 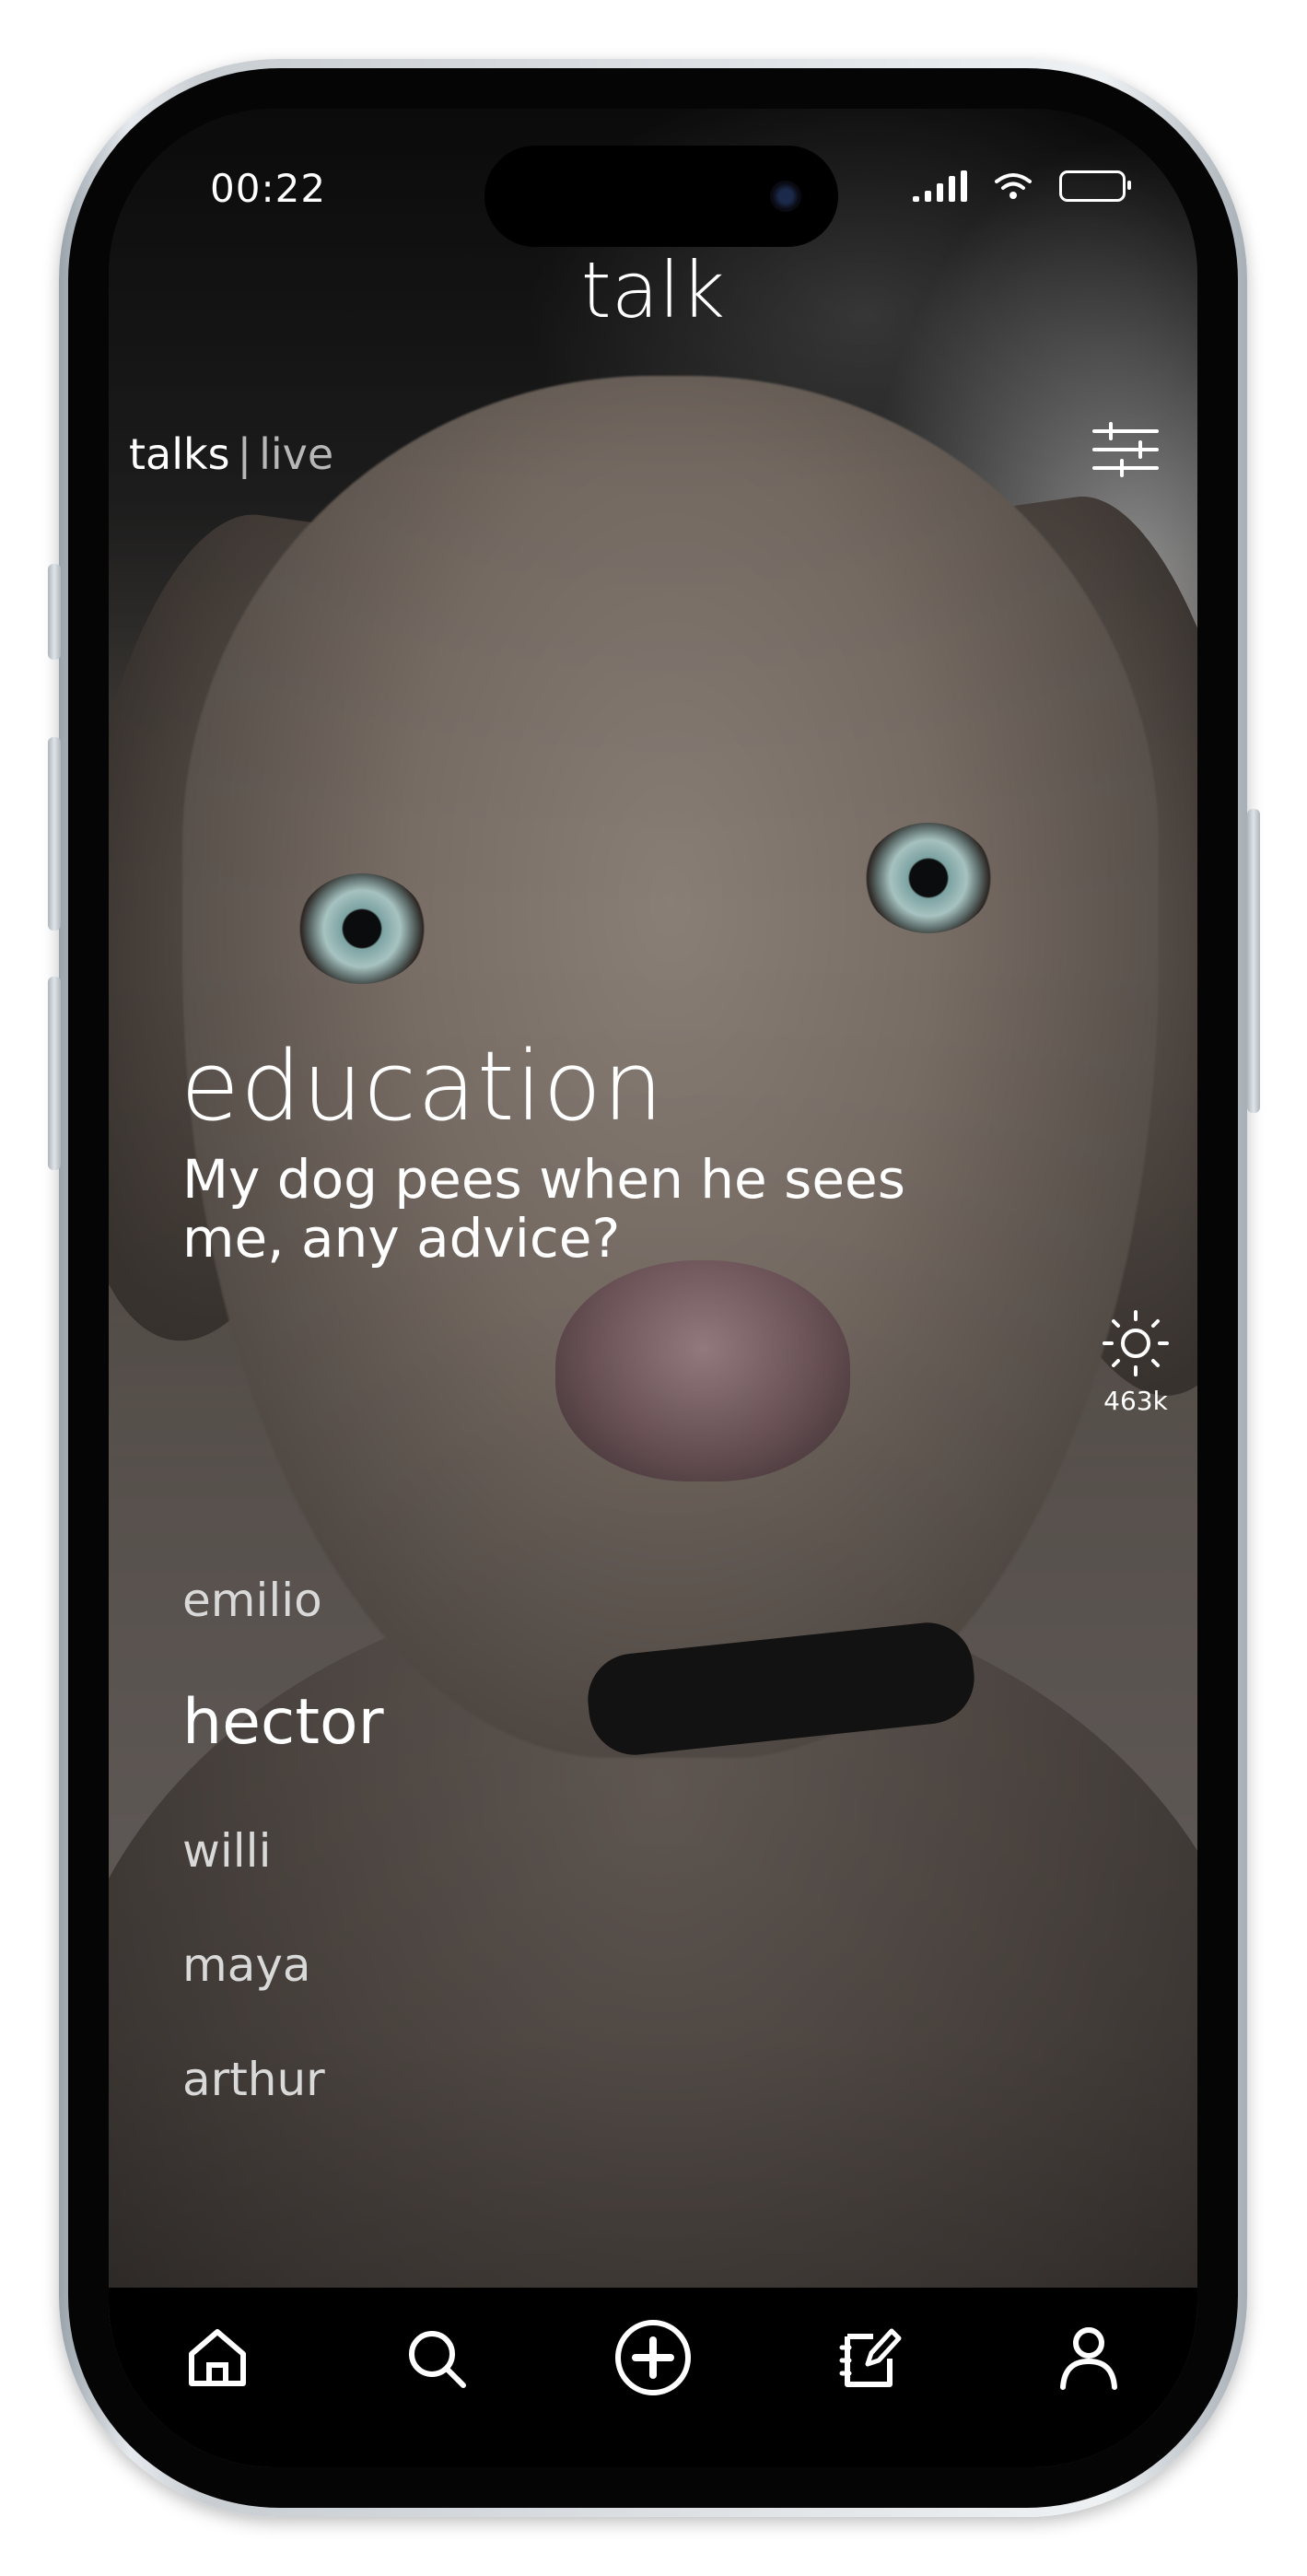 What do you see at coordinates (661, 196) in the screenshot?
I see `dynamic-island` at bounding box center [661, 196].